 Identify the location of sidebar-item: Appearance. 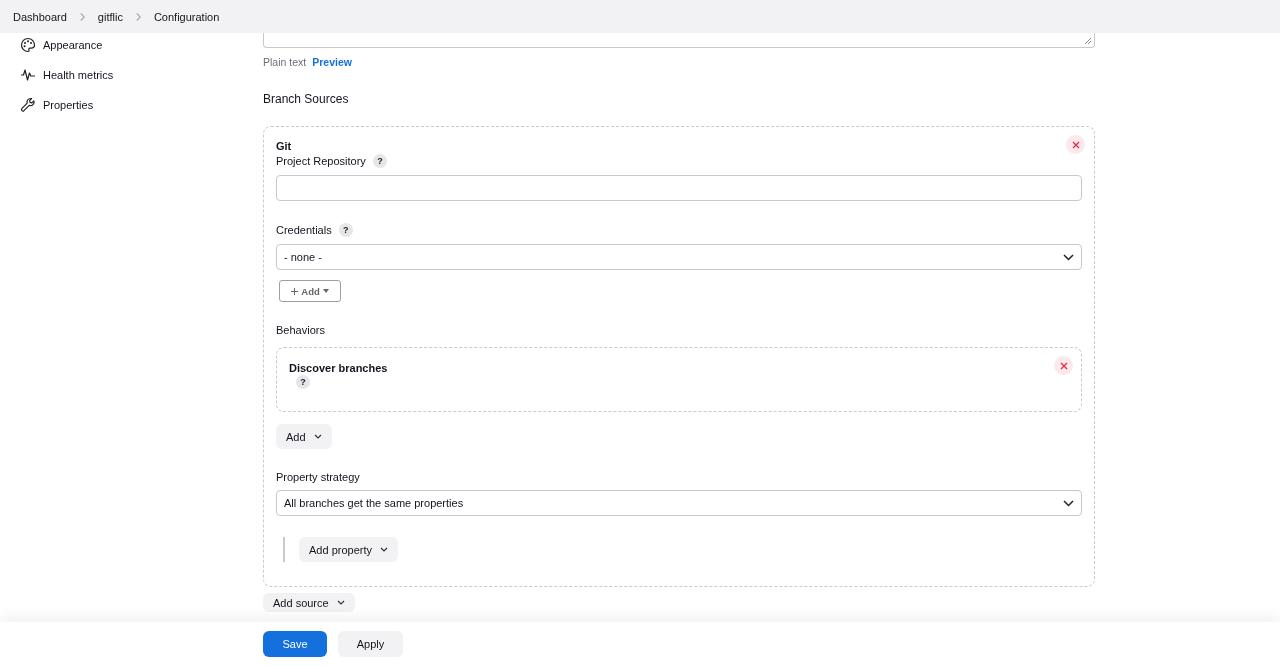
(141, 44).